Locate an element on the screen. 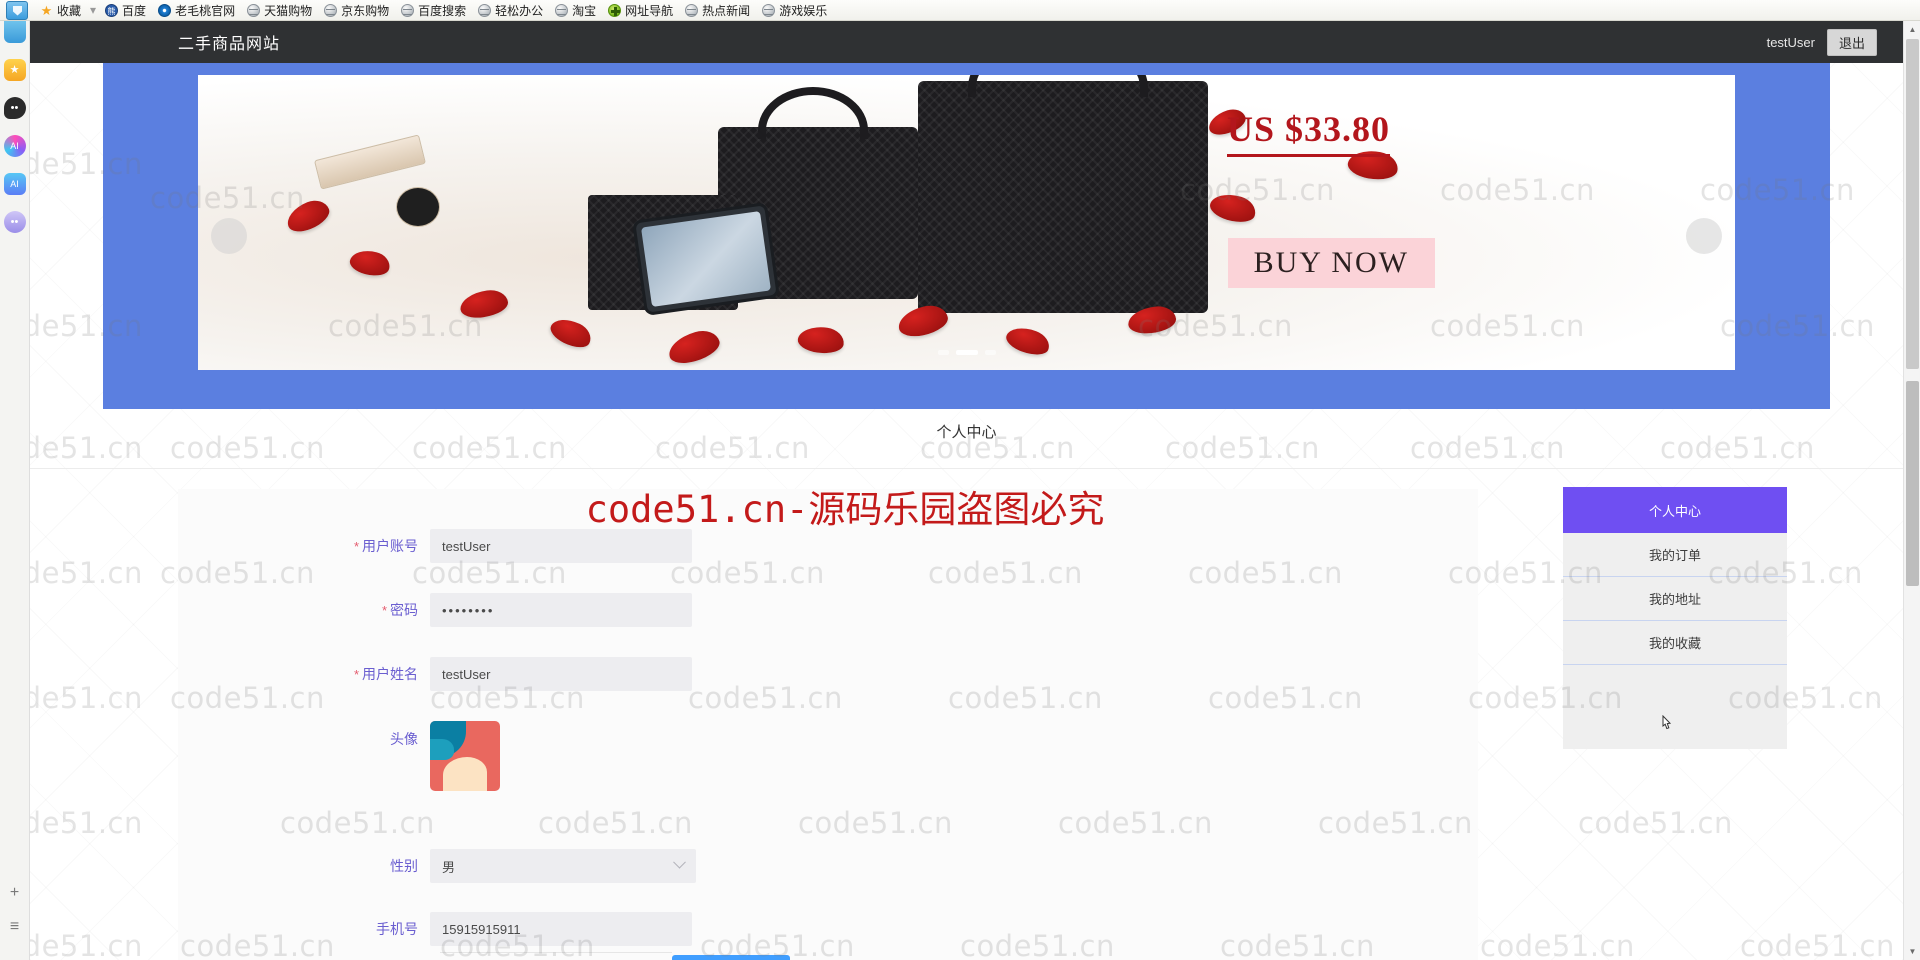 This screenshot has height=960, width=1920. form-label-username: * 用户姓名 is located at coordinates (304, 674).